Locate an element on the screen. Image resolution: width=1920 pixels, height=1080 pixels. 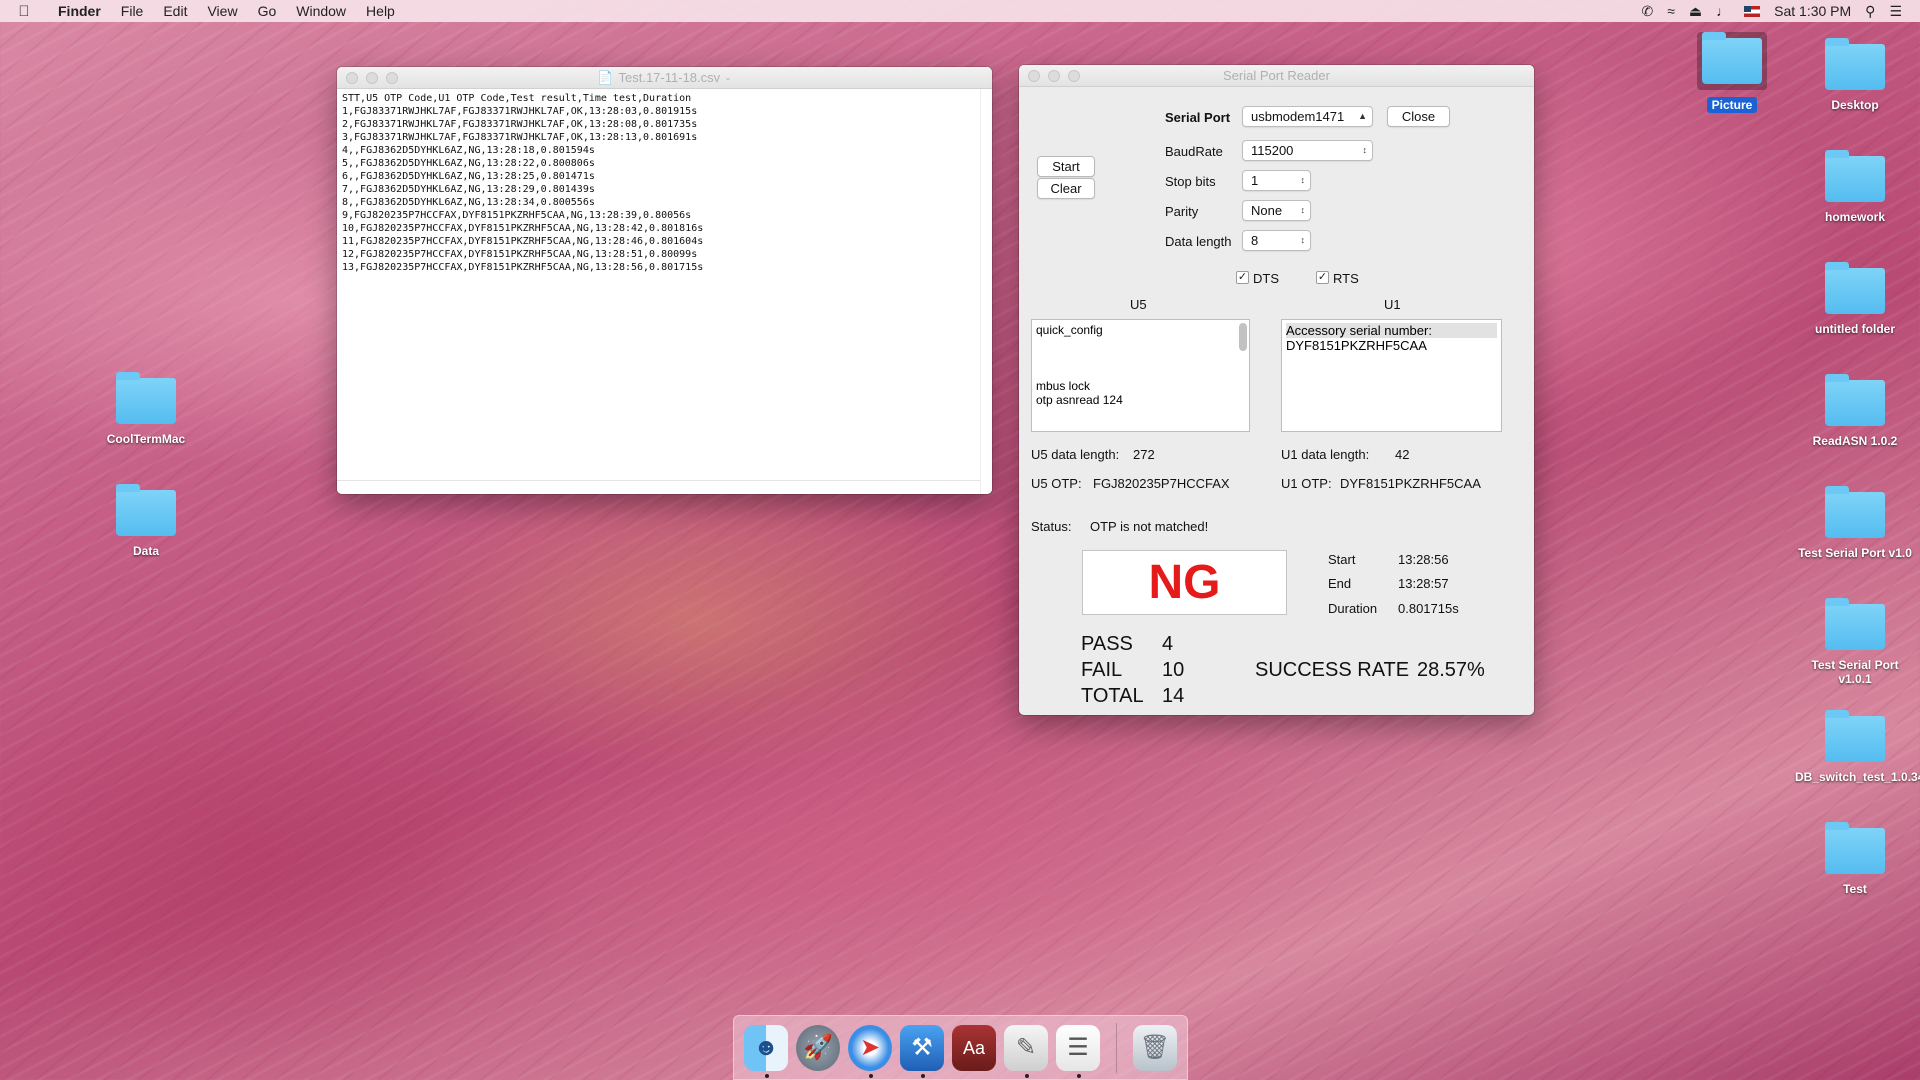
desktop-icon-test: Test is located at coordinates (1855, 859).